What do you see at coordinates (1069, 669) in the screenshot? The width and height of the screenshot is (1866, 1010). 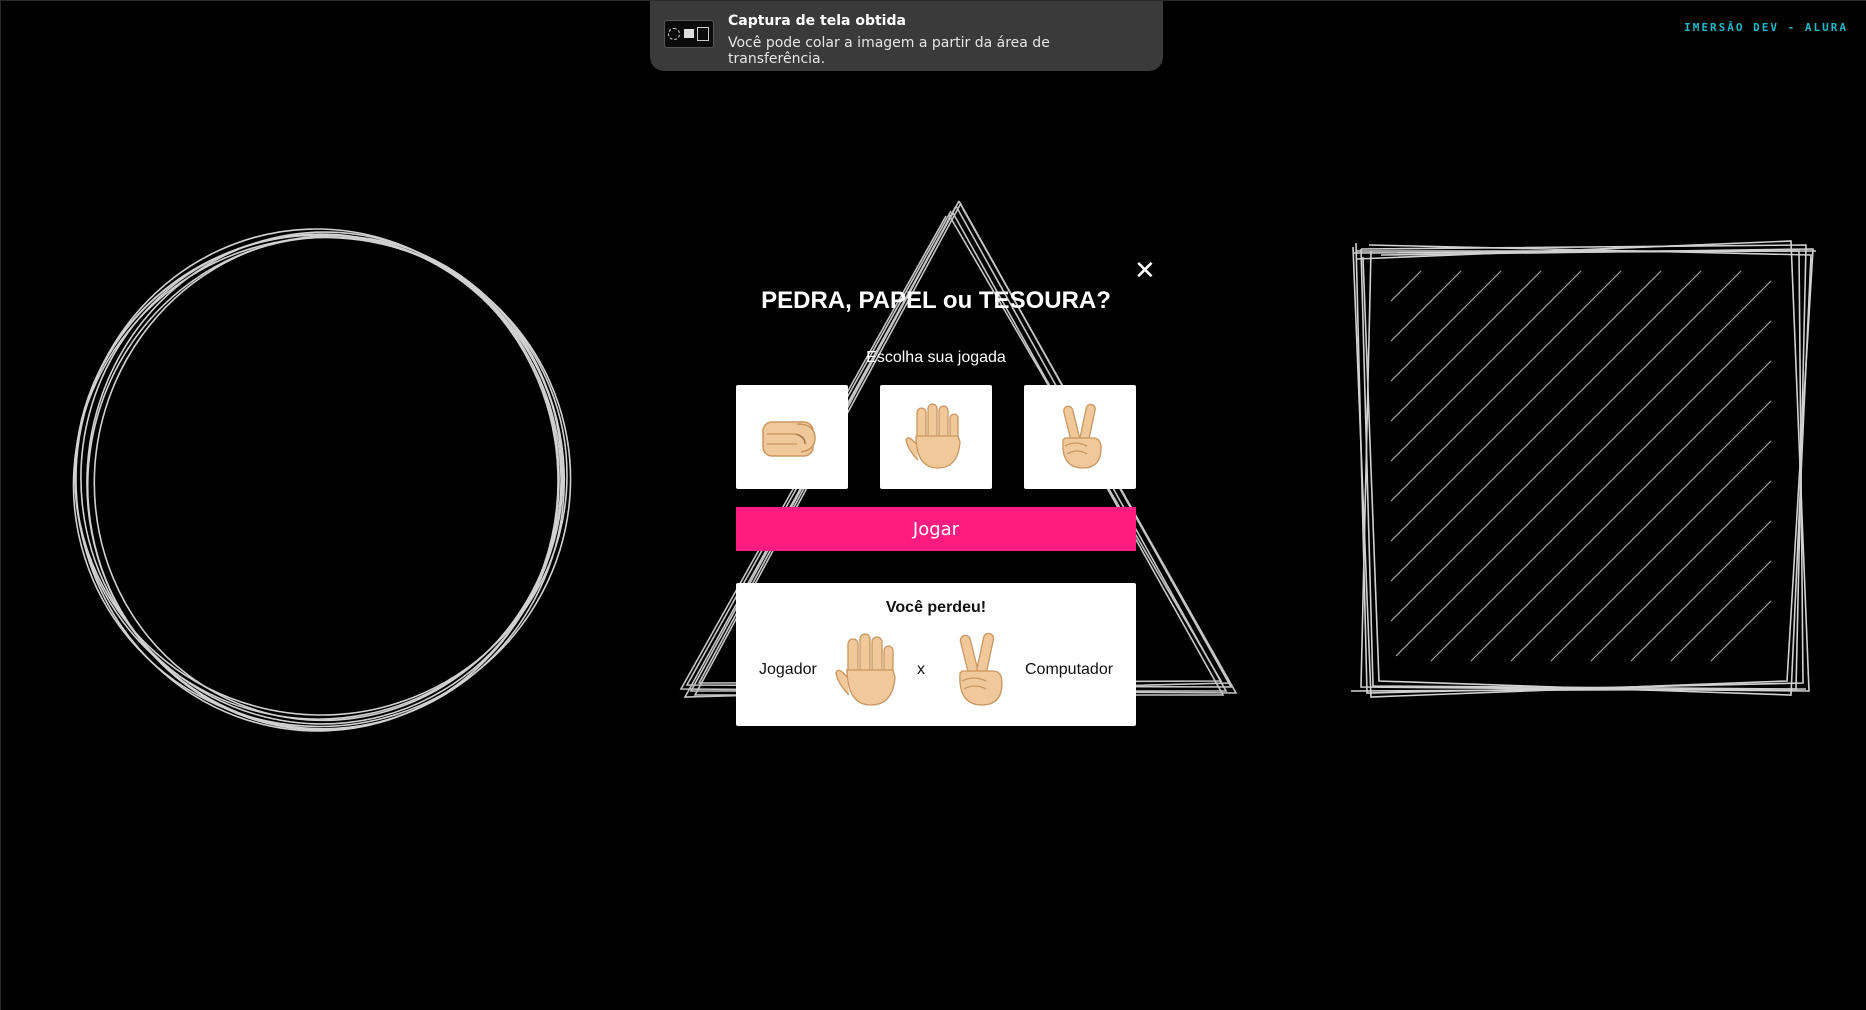 I see `computer-label: Computador` at bounding box center [1069, 669].